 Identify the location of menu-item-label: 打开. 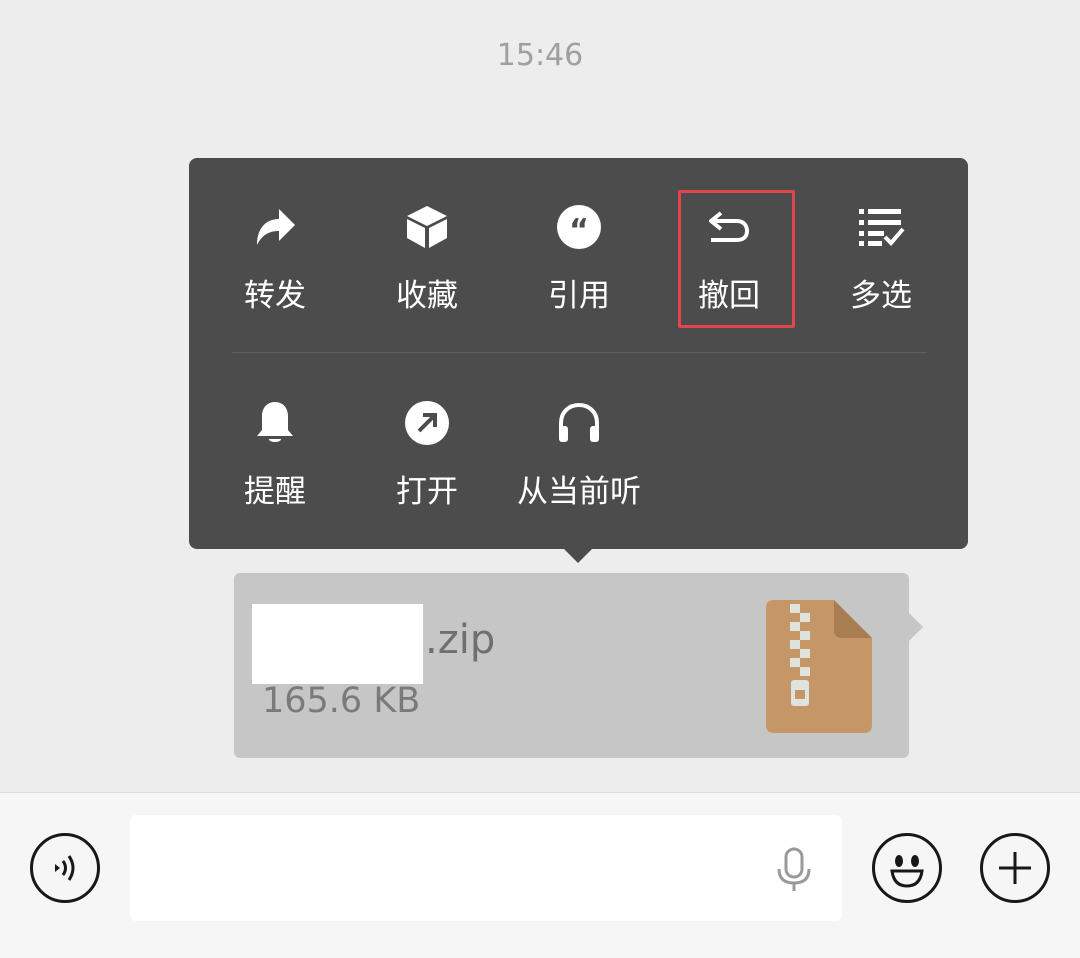
(427, 492).